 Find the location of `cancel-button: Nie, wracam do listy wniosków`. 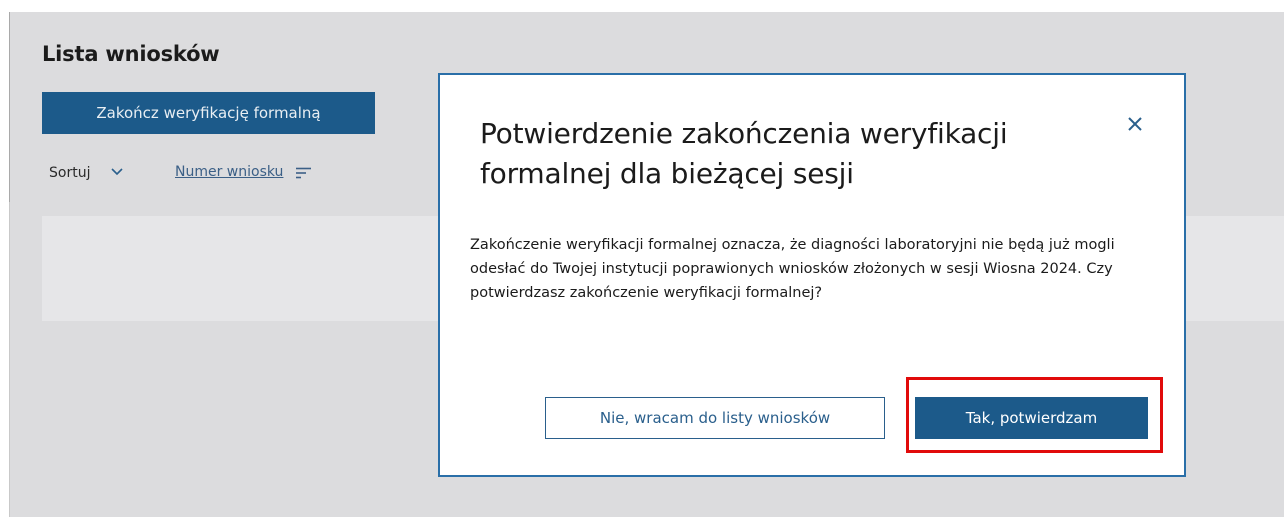

cancel-button: Nie, wracam do listy wniosków is located at coordinates (715, 418).